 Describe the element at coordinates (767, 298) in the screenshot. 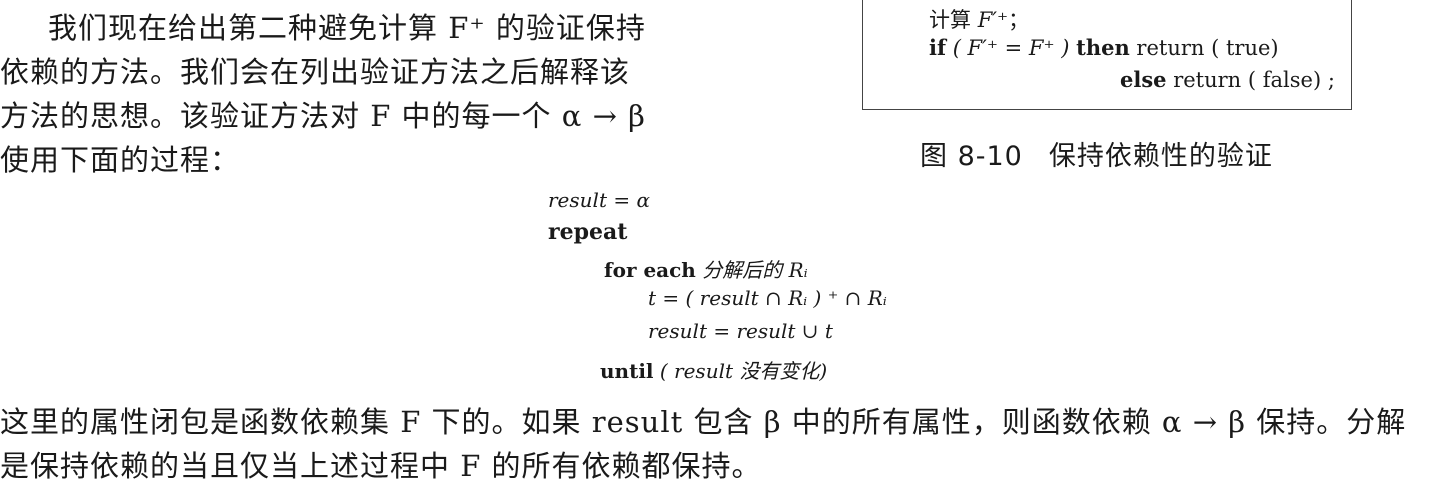

I see `algorithm-line-t-assign: t = ( result ∩ Rᵢ ) ⁺ ∩ Rᵢ` at that location.